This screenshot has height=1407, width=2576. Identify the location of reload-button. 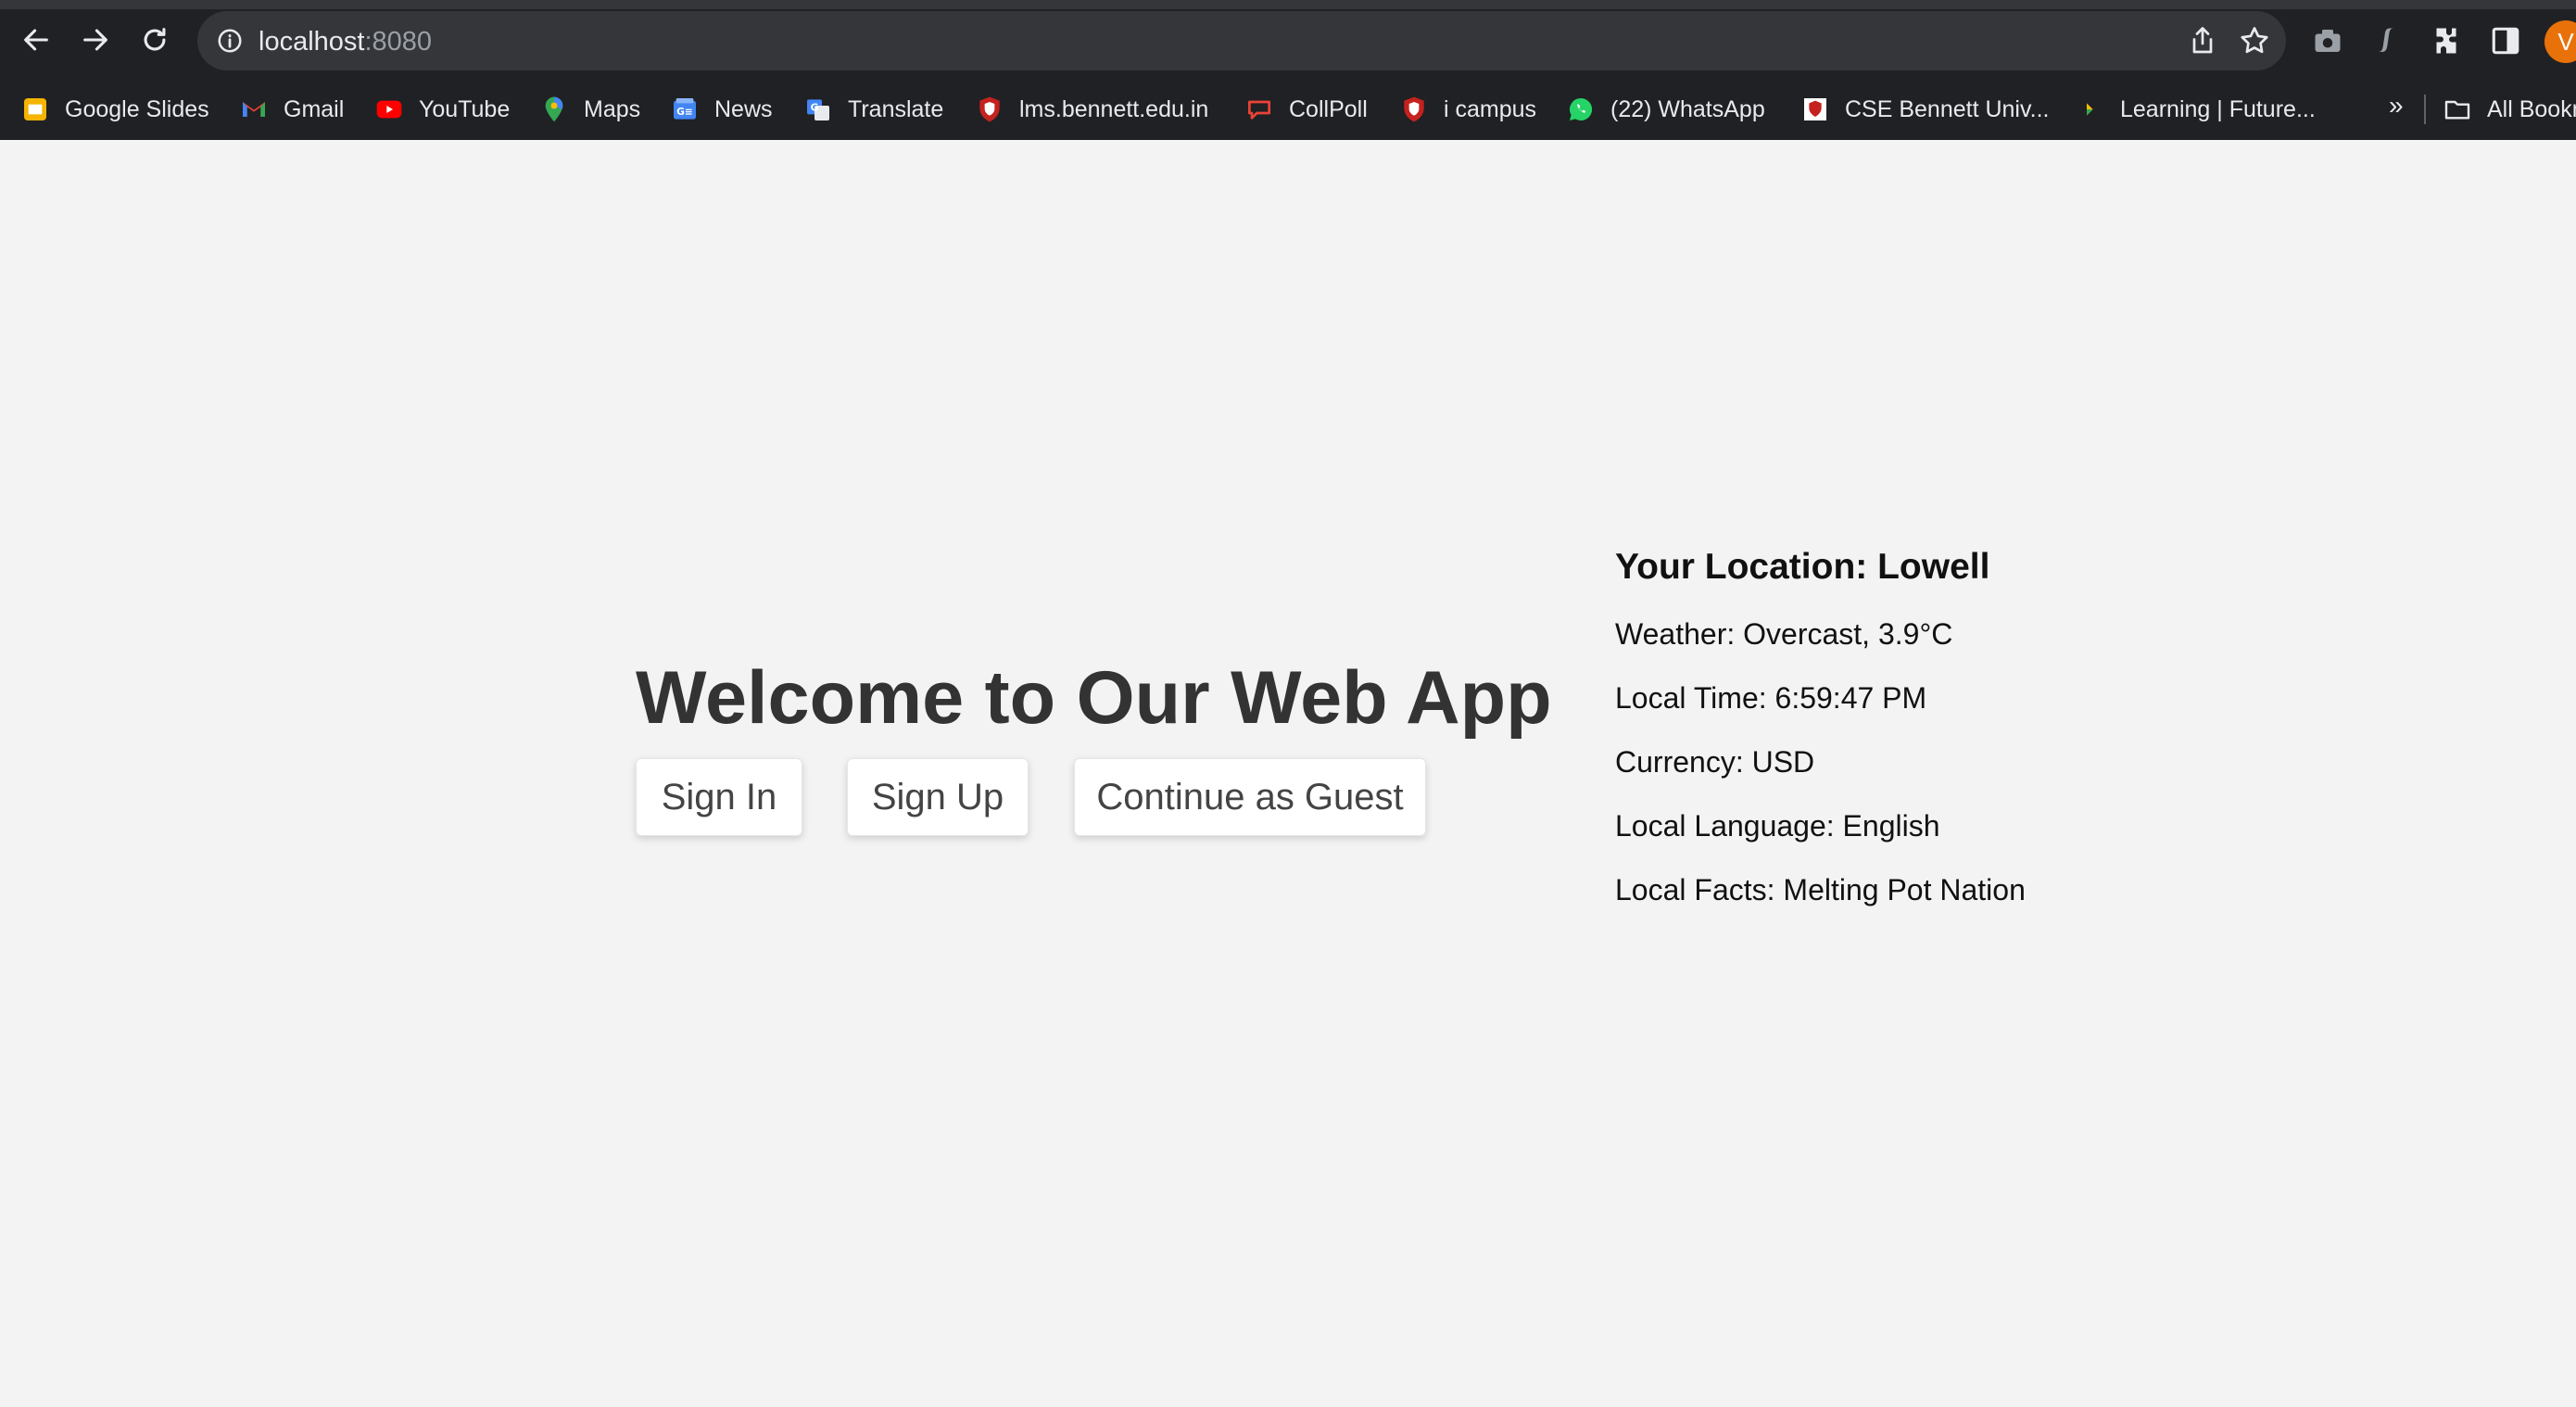
(155, 40).